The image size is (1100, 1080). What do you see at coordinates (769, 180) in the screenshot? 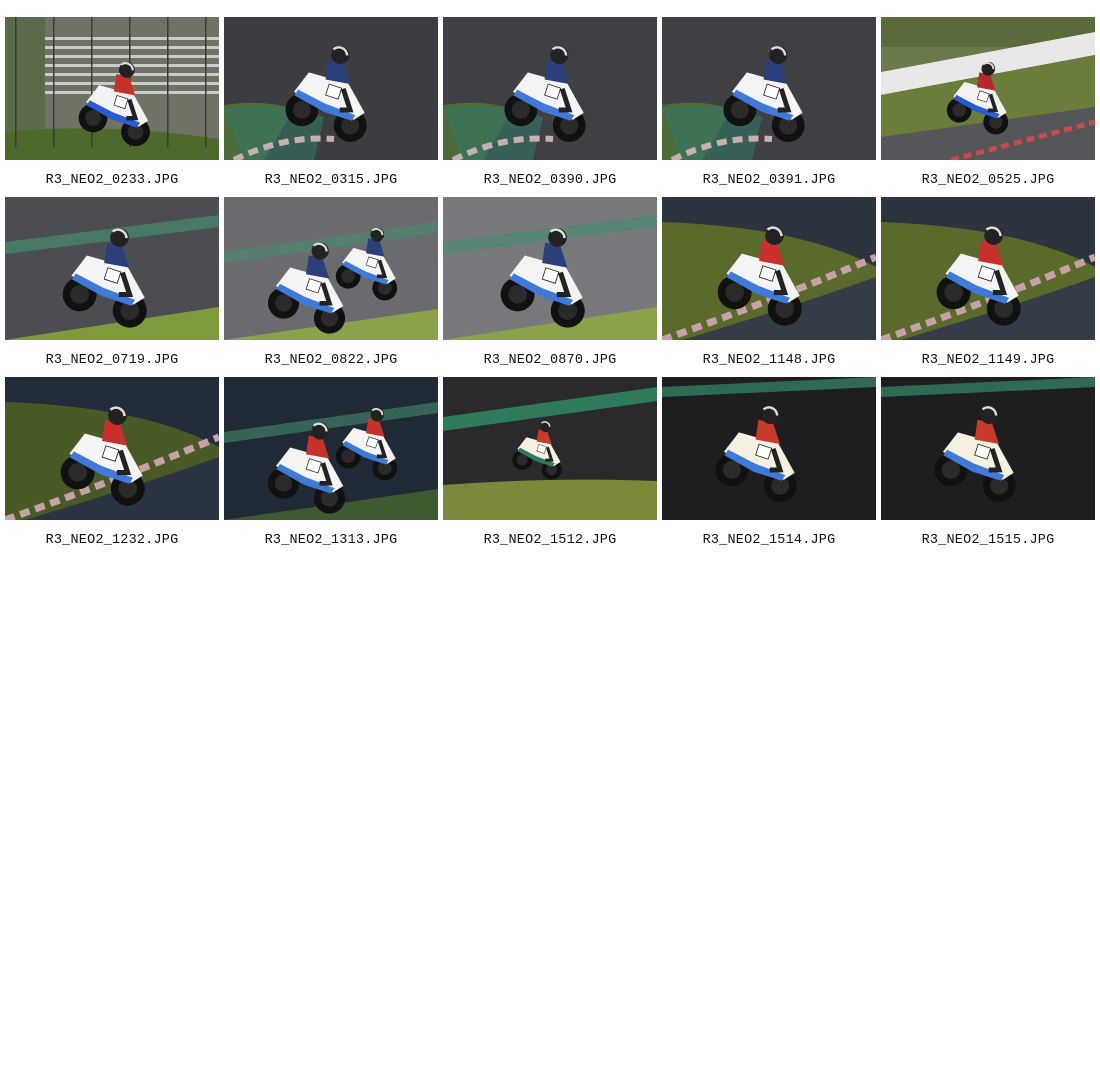
I see `photo-filename: R3_NEO2_0391.JPG` at bounding box center [769, 180].